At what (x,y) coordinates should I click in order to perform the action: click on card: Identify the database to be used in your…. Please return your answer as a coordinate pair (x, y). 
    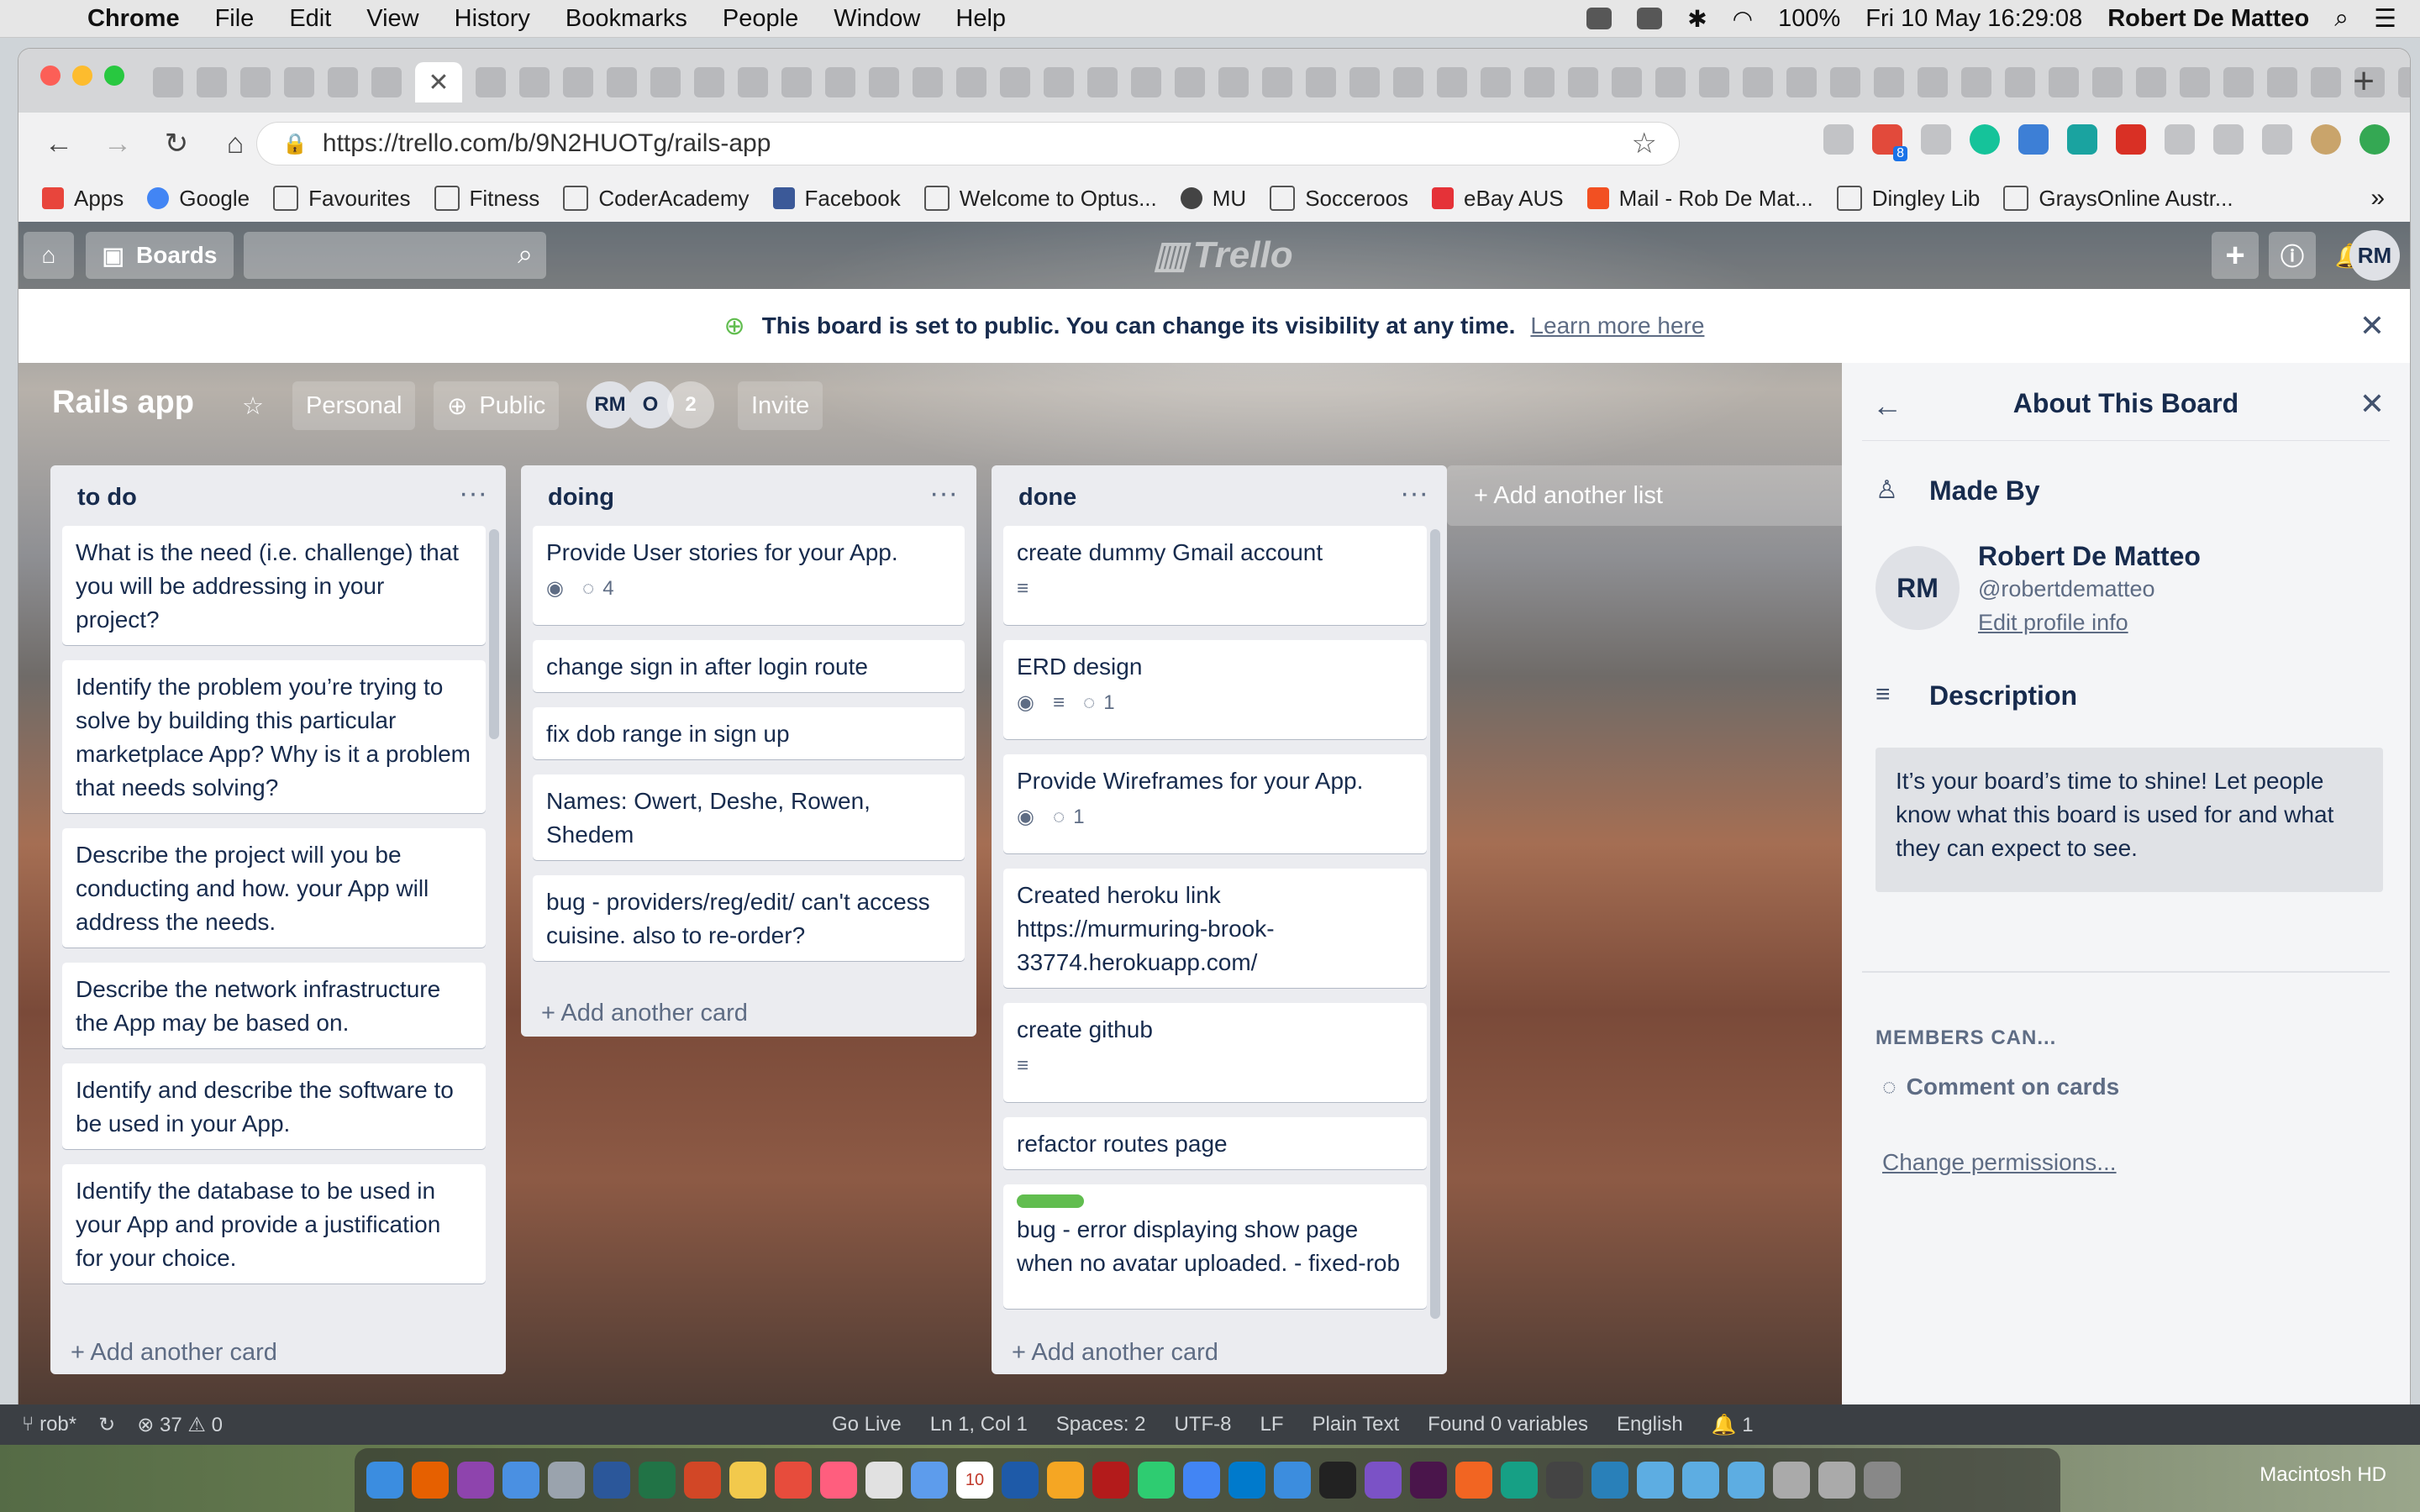
    Looking at the image, I should click on (274, 1224).